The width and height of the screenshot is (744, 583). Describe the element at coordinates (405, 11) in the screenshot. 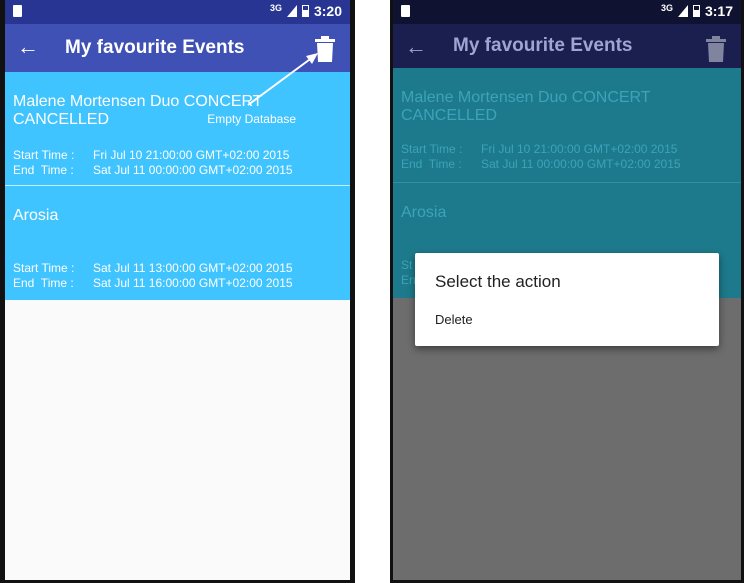

I see `sd-card-icon` at that location.